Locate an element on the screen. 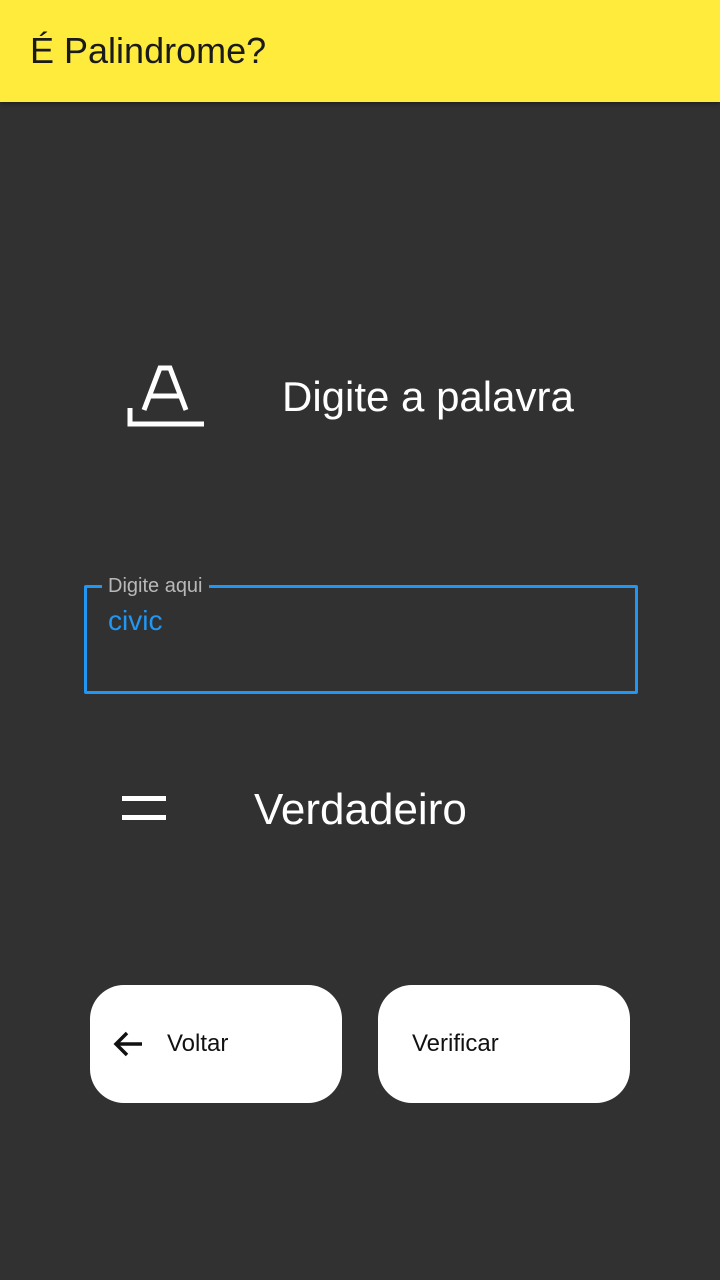 This screenshot has width=720, height=1280. prompt-label: Digite a palavra is located at coordinates (428, 396).